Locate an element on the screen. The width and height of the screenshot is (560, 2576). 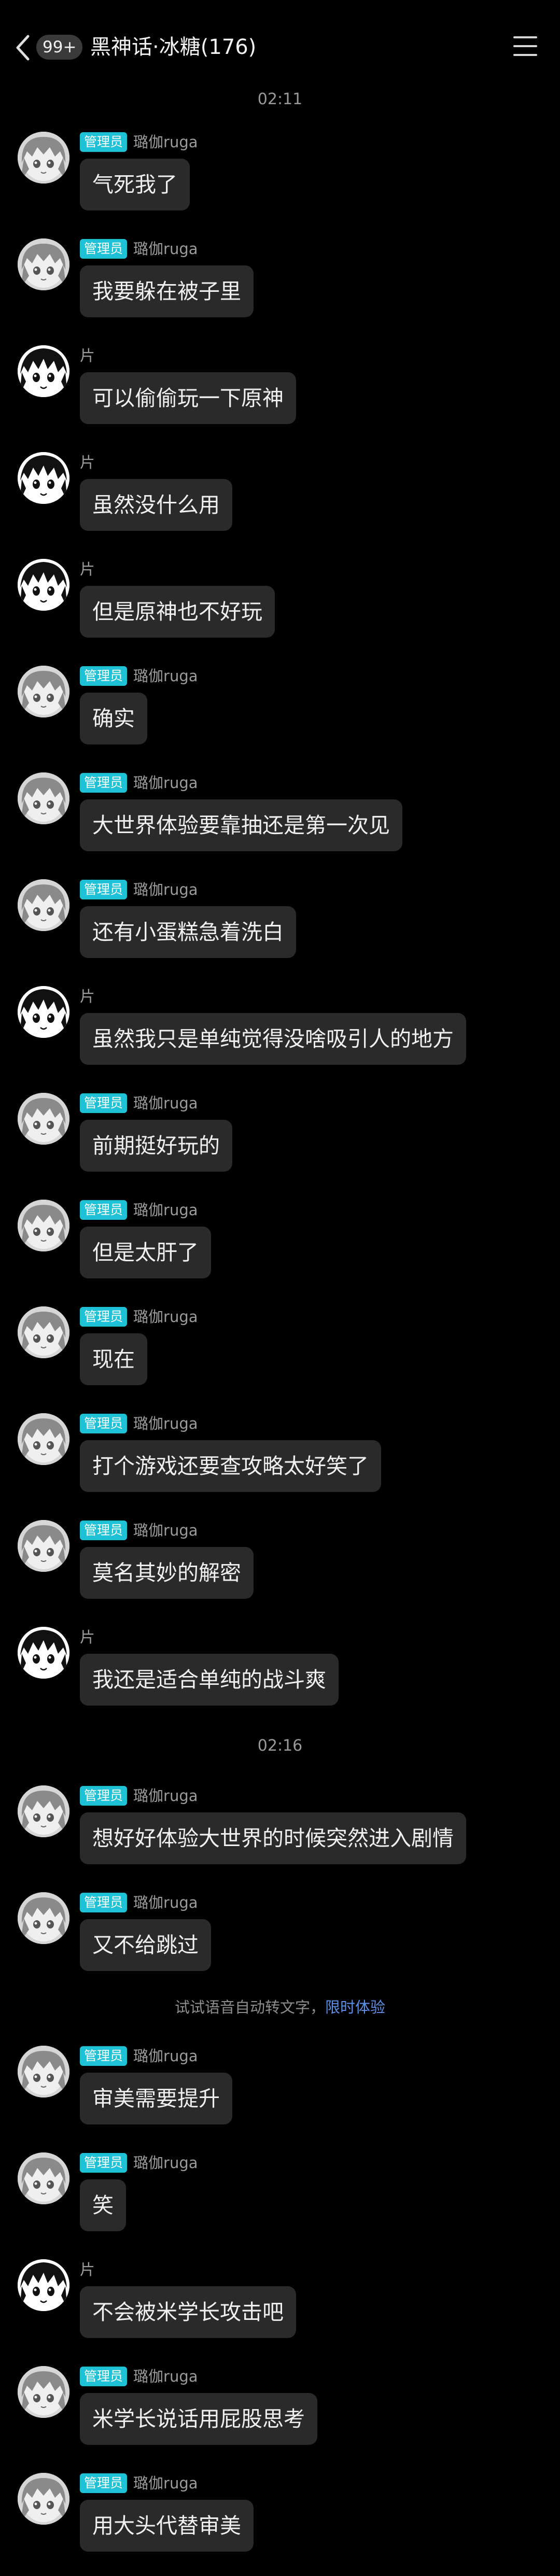
limited-trial-link: 限时体验 is located at coordinates (355, 2007).